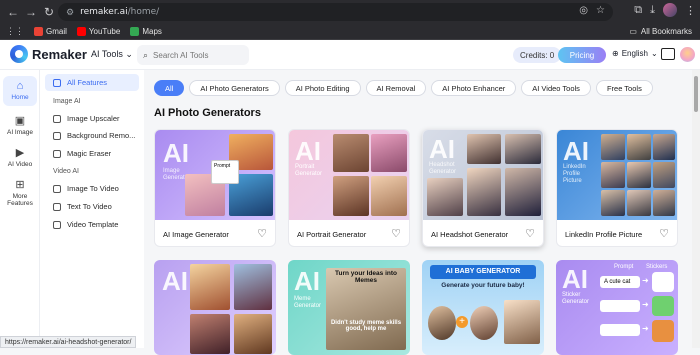  I want to click on chip-removal: AI Removal, so click(396, 88).